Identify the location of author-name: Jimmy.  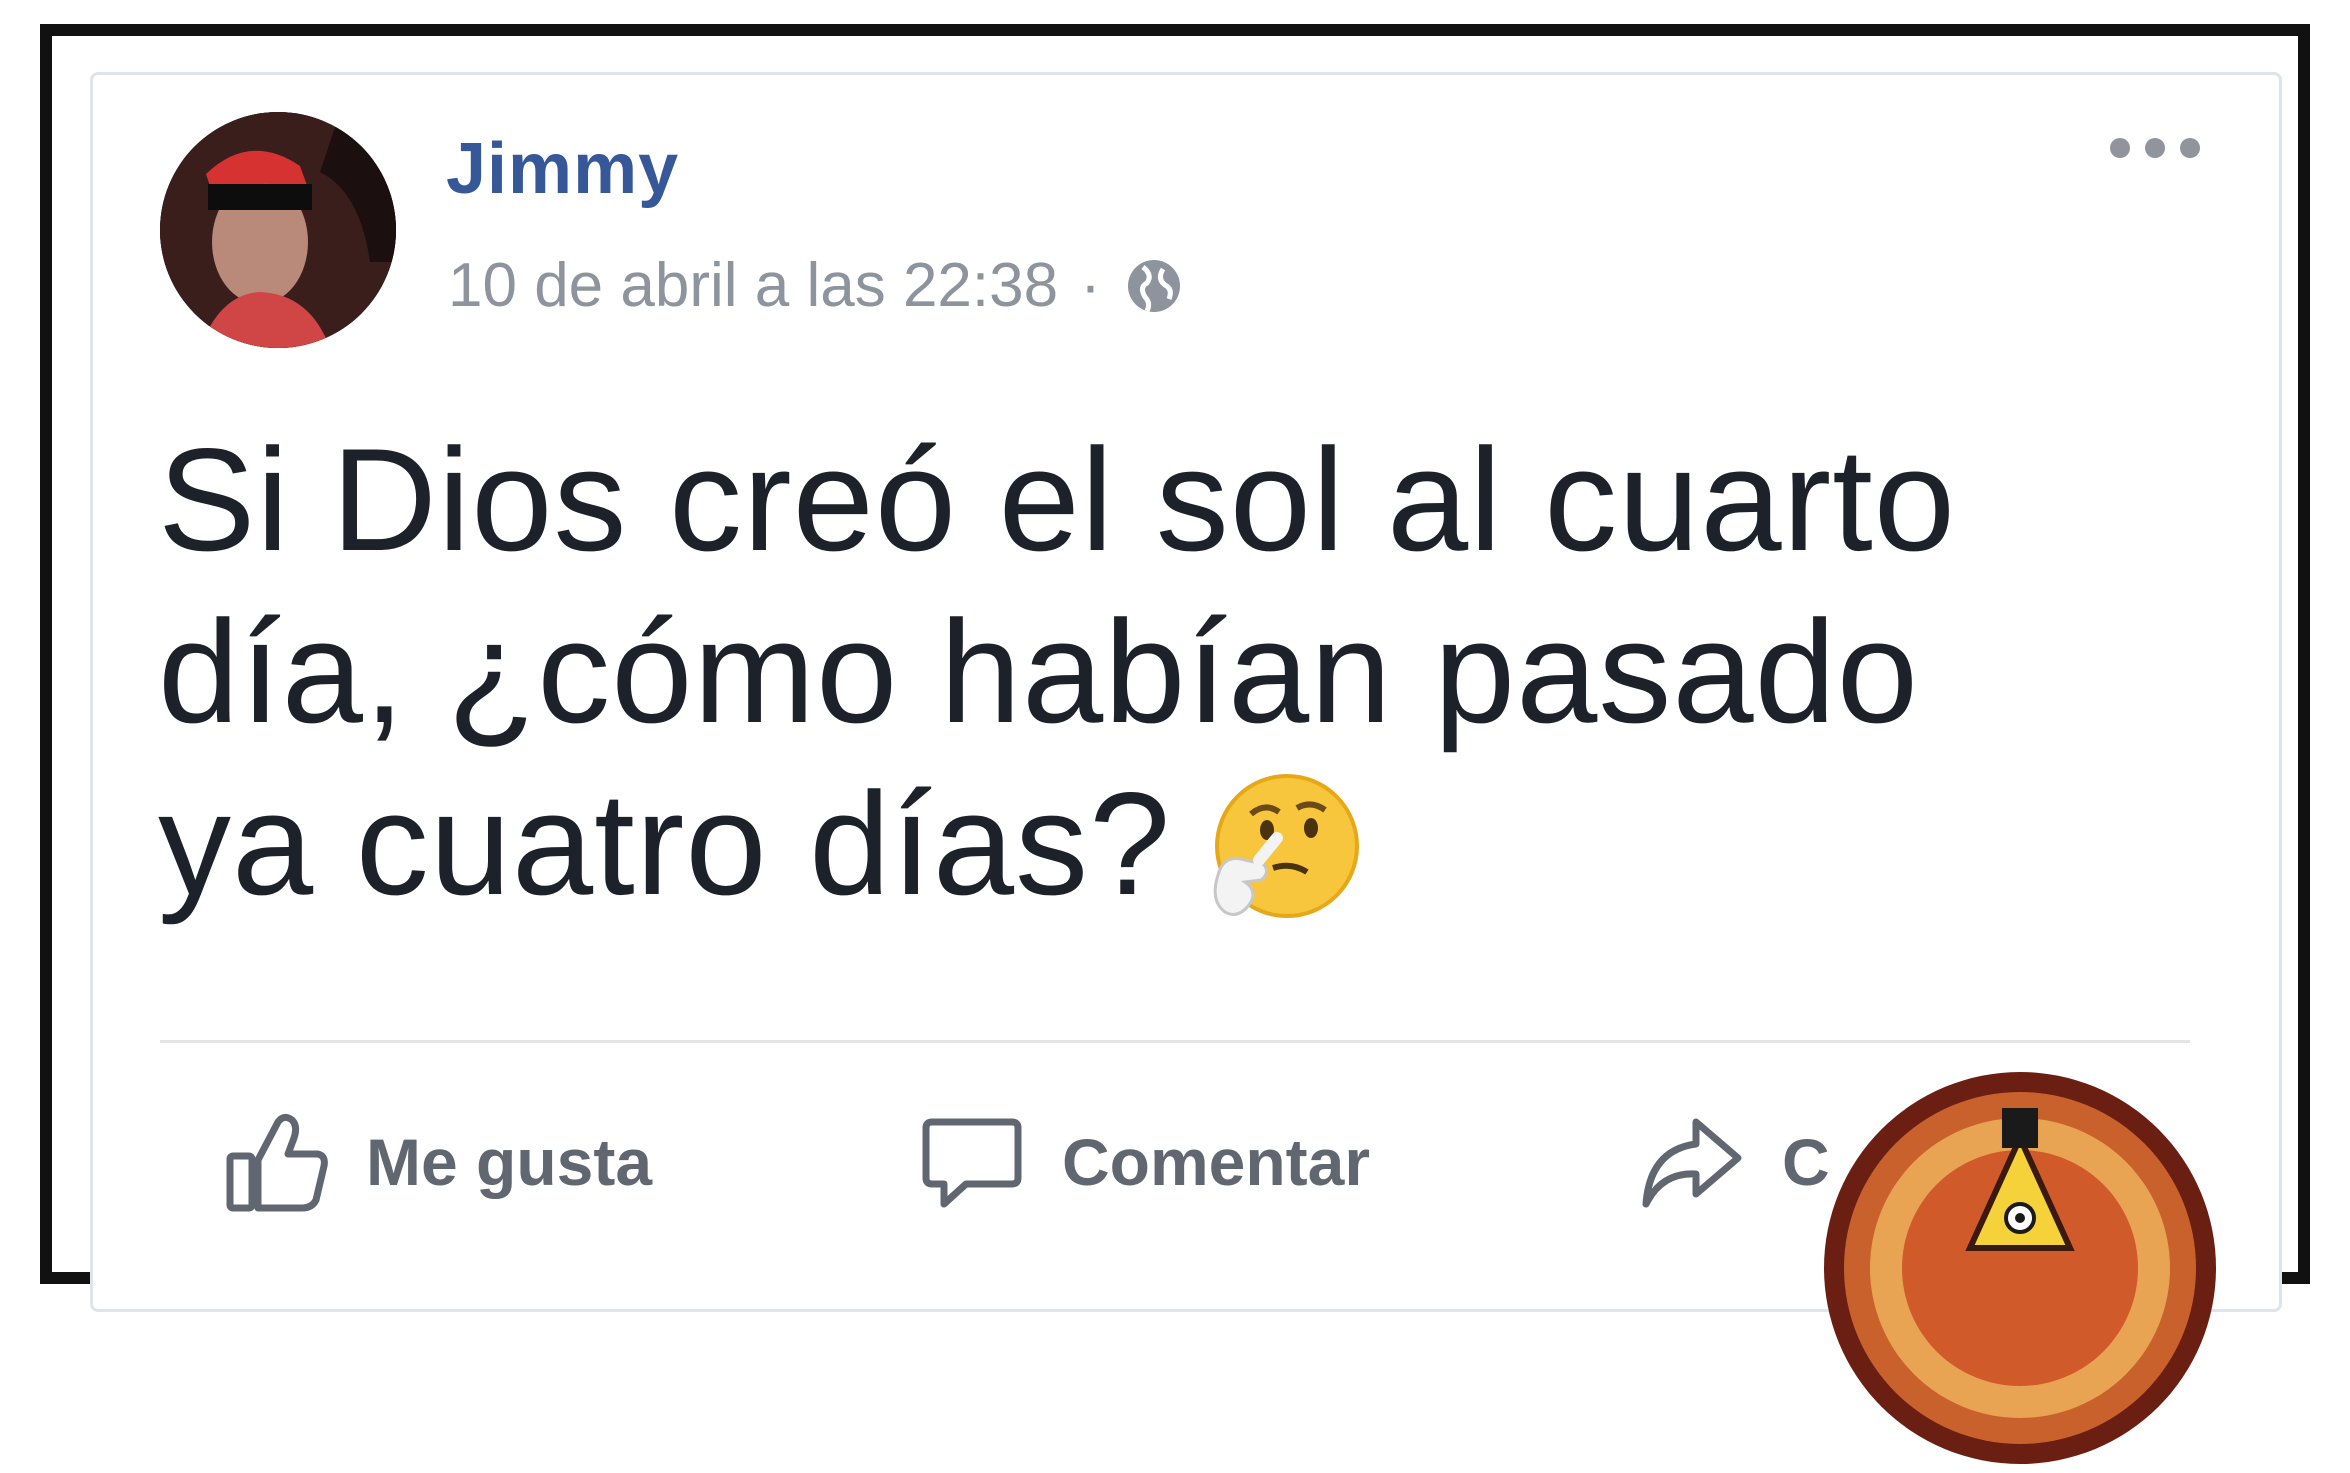
(562, 169).